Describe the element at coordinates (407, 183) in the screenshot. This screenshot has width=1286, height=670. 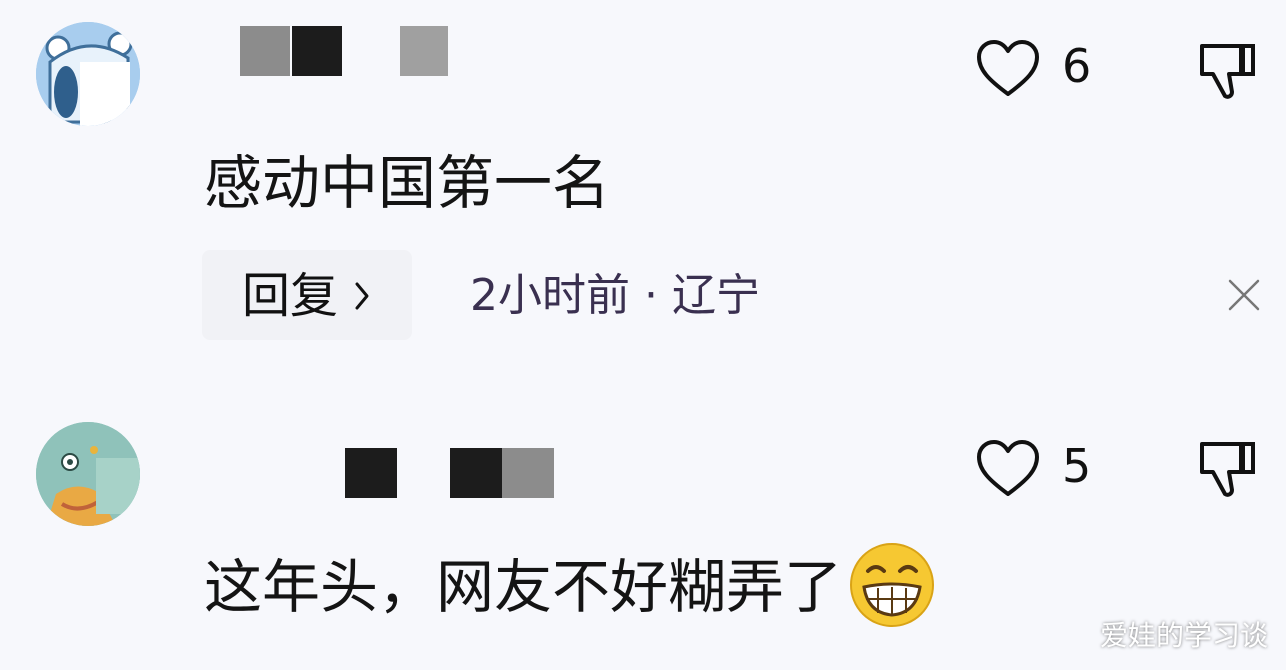
I see `comment-text: 感动中国第一名` at that location.